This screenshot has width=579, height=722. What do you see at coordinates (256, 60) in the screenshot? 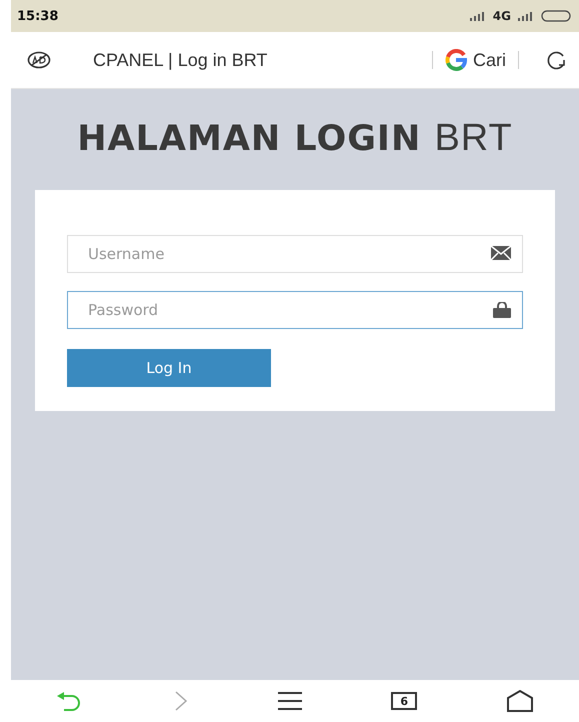
I see `page-title: CPANEL | Log in BRT` at bounding box center [256, 60].